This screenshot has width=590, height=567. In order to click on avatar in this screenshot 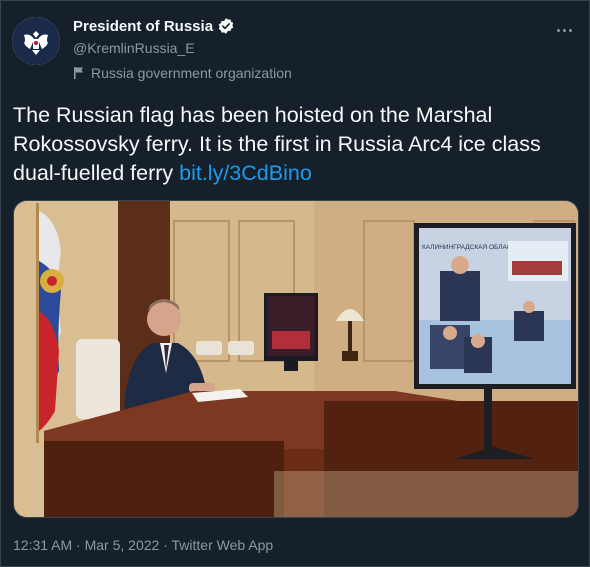, I will do `click(36, 41)`.